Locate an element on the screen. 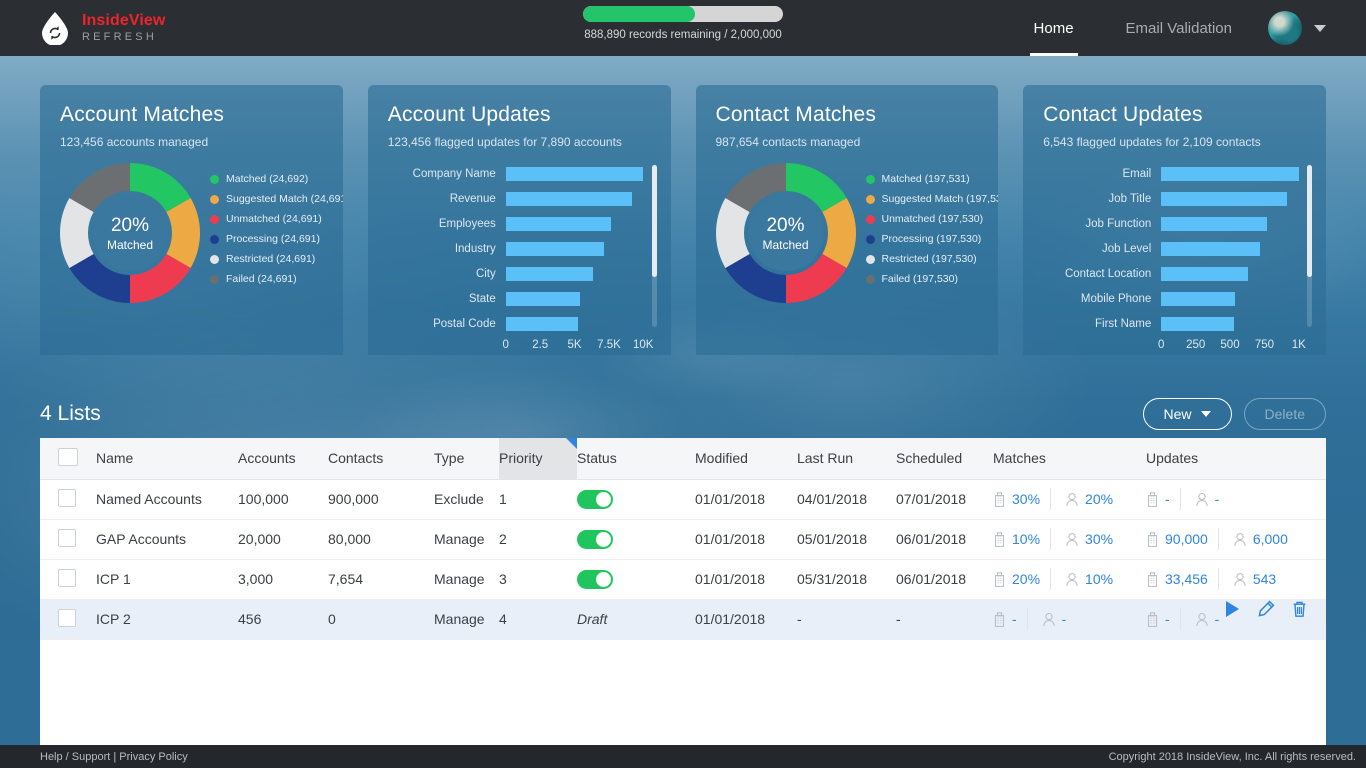 This screenshot has width=1366, height=768. list-name: ICP 2 is located at coordinates (113, 619).